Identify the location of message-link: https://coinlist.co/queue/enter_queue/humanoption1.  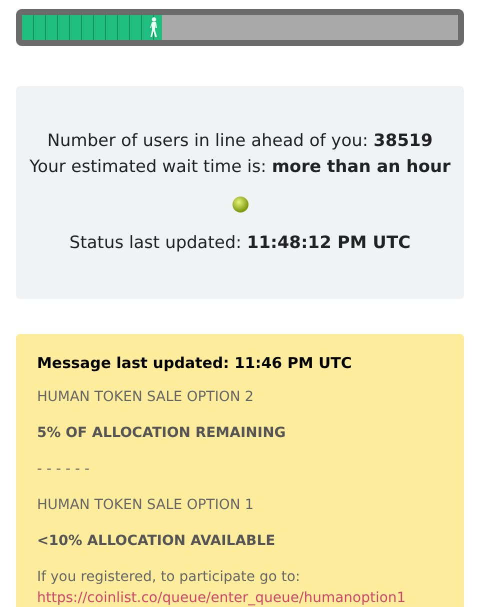
(240, 597).